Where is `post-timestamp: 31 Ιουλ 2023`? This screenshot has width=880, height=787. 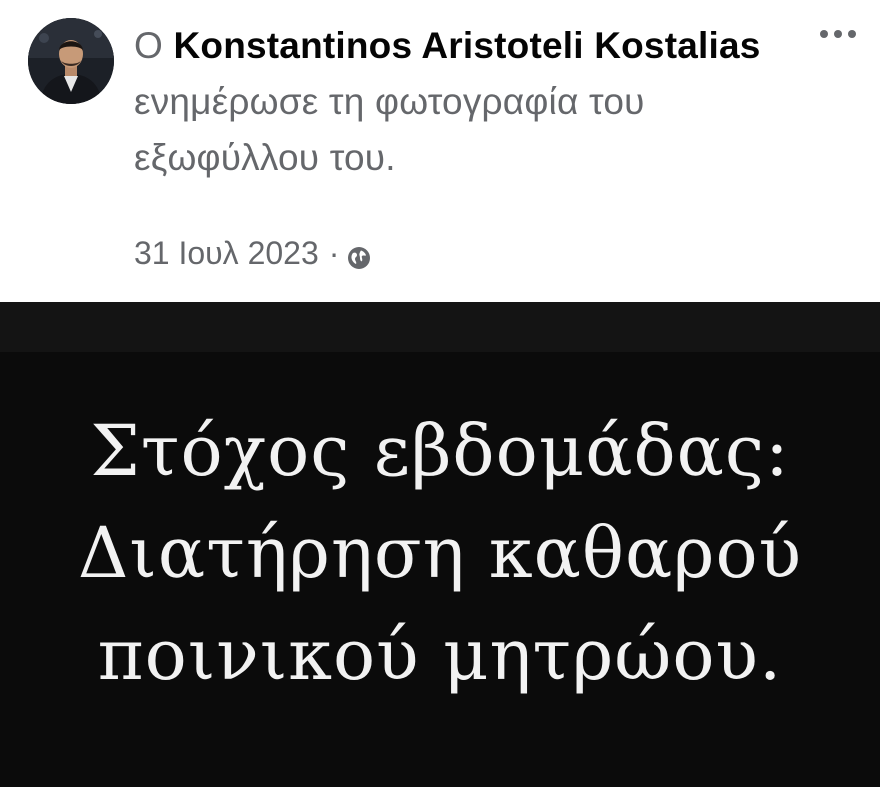 post-timestamp: 31 Ιουλ 2023 is located at coordinates (226, 253).